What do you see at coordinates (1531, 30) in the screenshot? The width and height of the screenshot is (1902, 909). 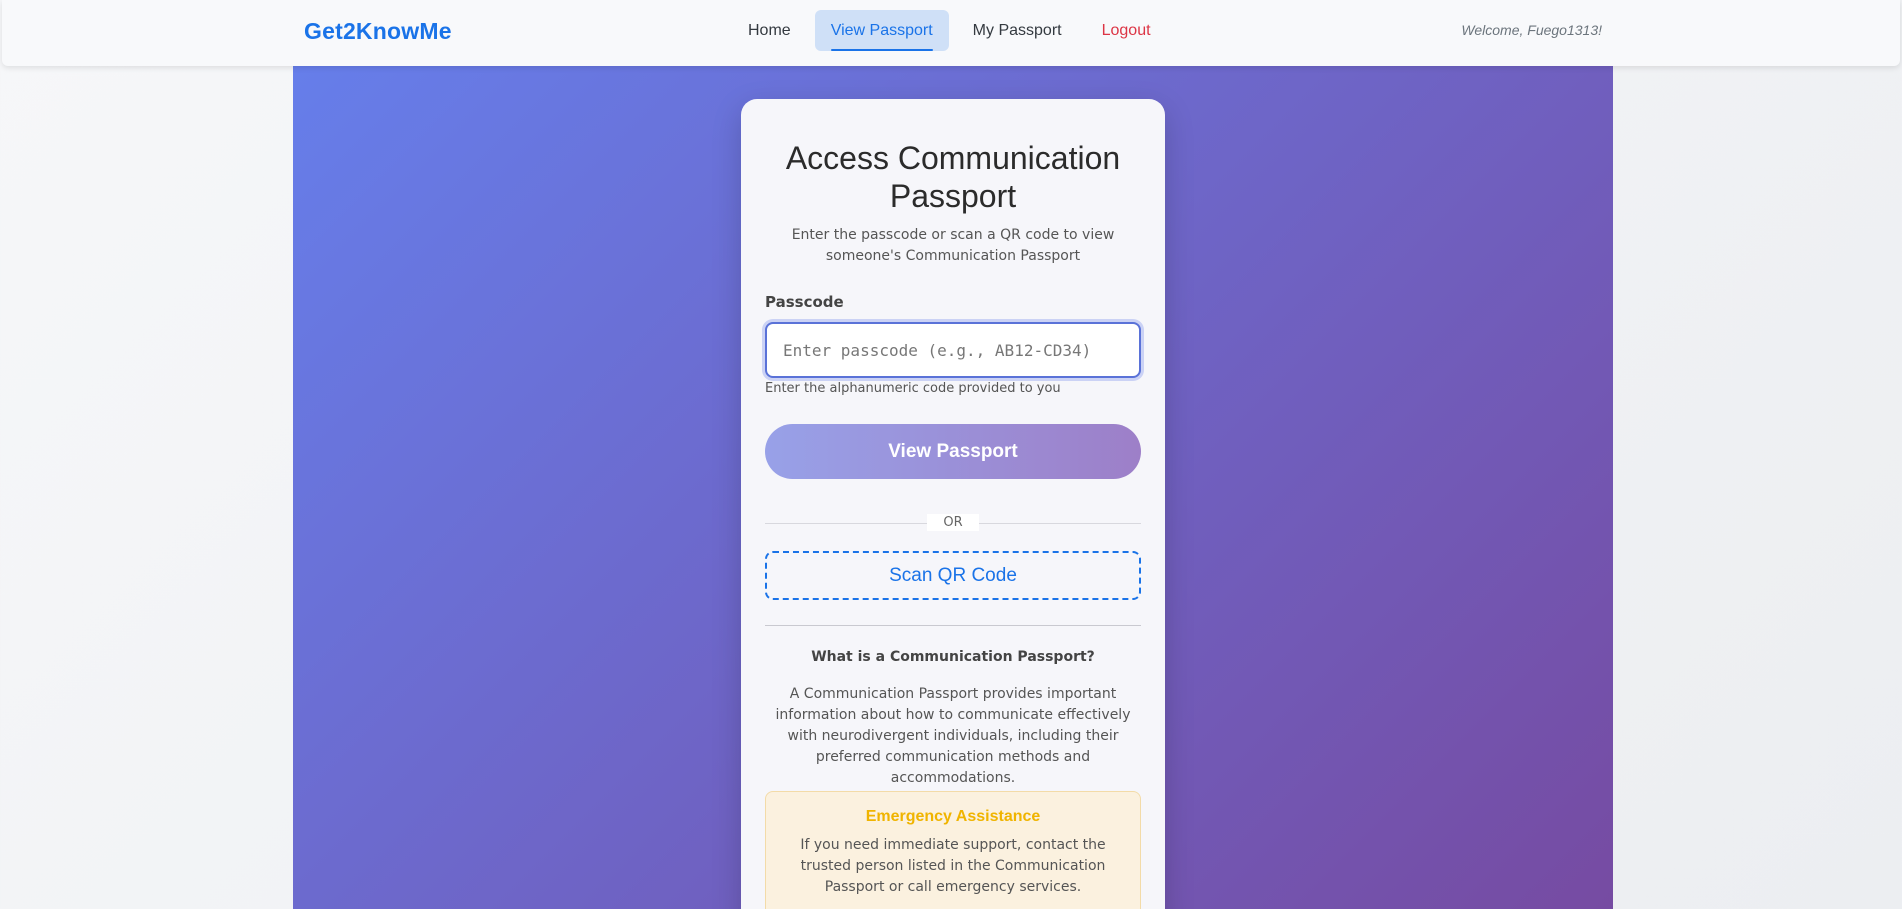 I see `welcome-message: Welcome, Fuego1313!` at bounding box center [1531, 30].